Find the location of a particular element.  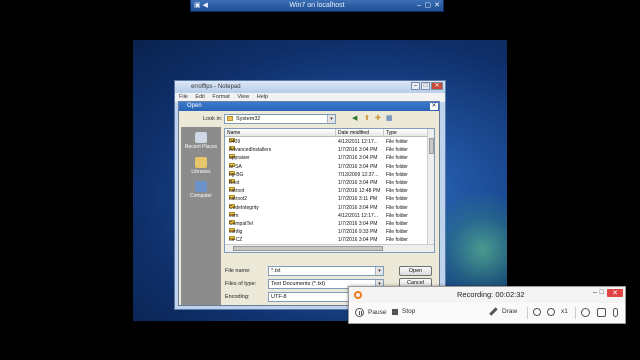

close-icon: ✕ is located at coordinates (437, 5).